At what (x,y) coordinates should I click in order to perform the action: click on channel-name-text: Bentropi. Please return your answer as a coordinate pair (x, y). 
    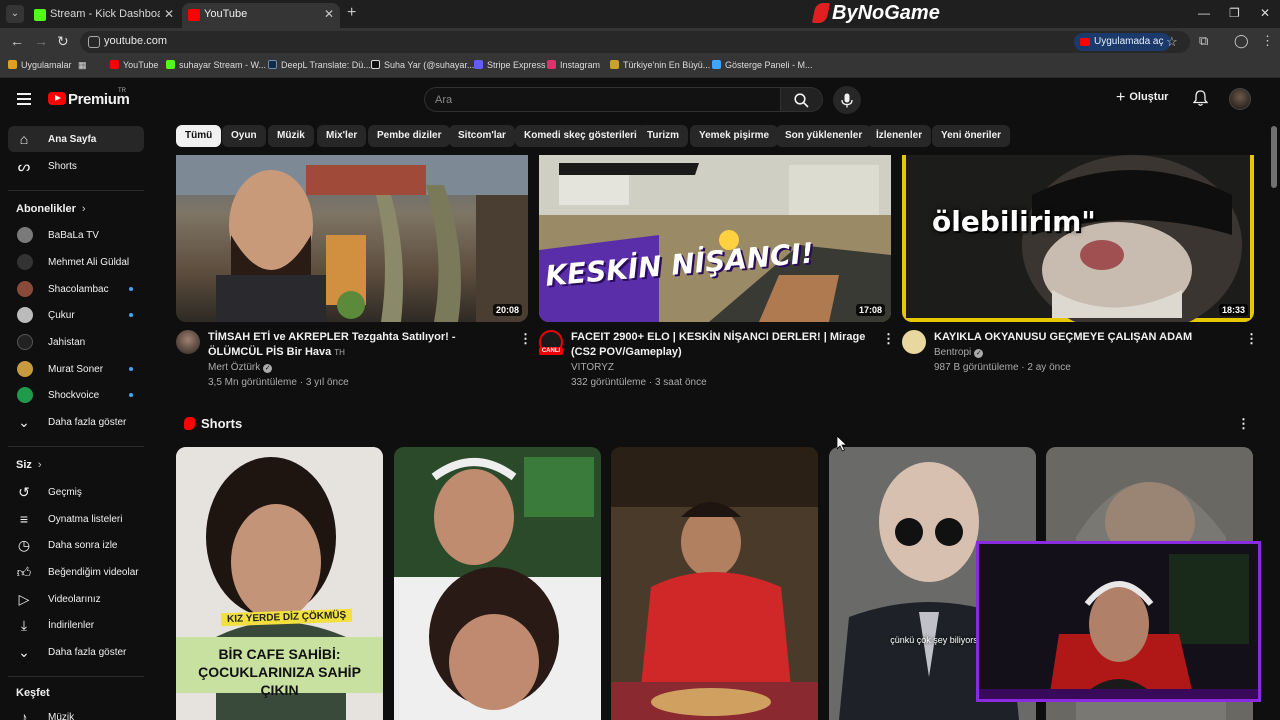
    Looking at the image, I should click on (953, 352).